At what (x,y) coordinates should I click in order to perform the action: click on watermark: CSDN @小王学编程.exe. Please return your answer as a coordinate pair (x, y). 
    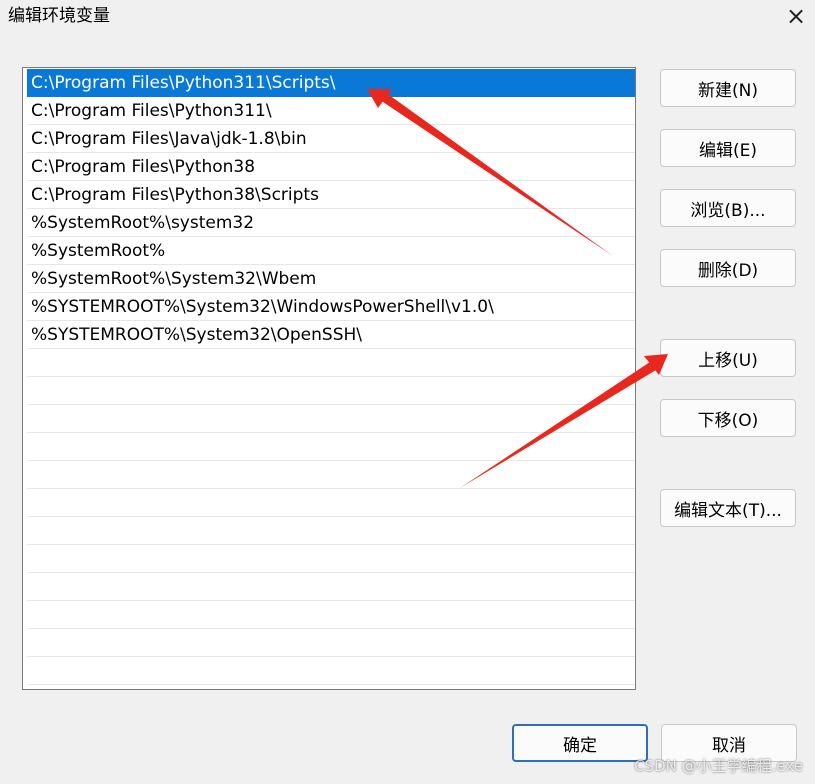
    Looking at the image, I should click on (718, 766).